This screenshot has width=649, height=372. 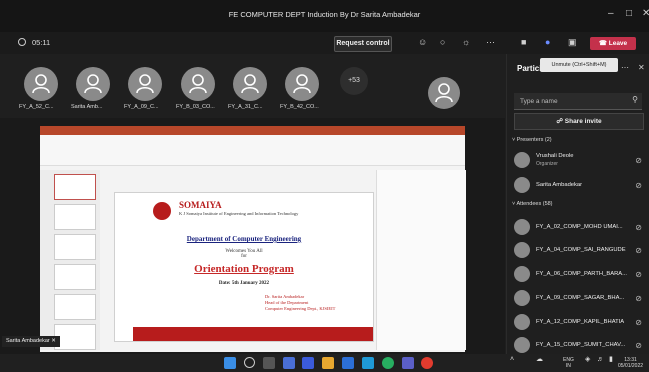 I want to click on person-name: FY_A_12_COMP_KAPIL_BHATIA, so click(x=580, y=322).